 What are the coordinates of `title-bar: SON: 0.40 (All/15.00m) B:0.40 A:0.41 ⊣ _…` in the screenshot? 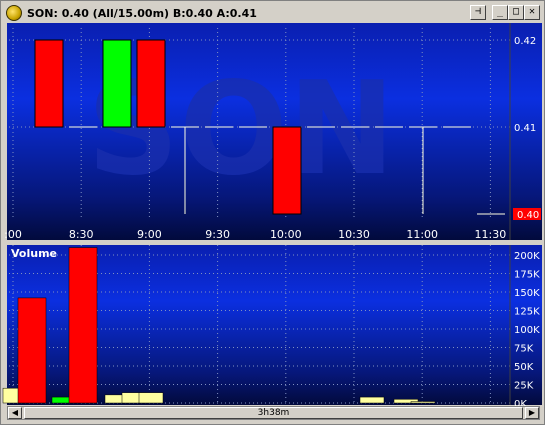 It's located at (273, 13).